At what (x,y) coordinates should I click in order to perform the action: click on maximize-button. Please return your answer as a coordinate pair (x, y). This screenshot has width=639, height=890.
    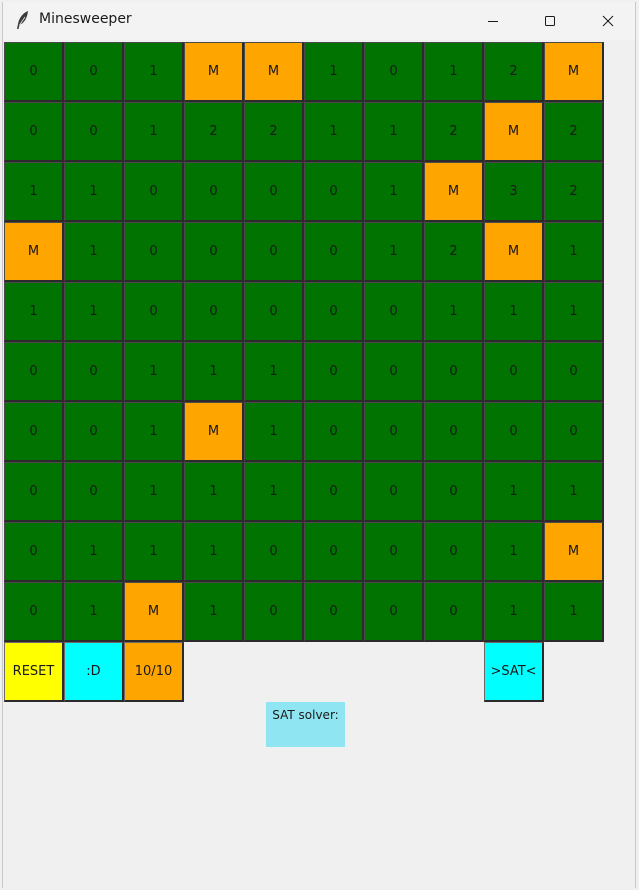
    Looking at the image, I should click on (550, 21).